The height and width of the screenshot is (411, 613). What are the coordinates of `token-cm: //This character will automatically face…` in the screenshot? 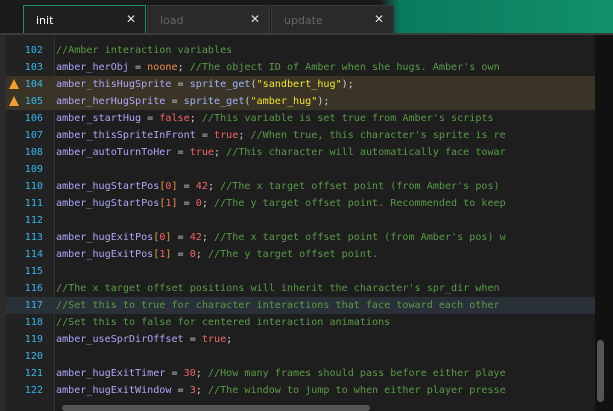 It's located at (366, 152).